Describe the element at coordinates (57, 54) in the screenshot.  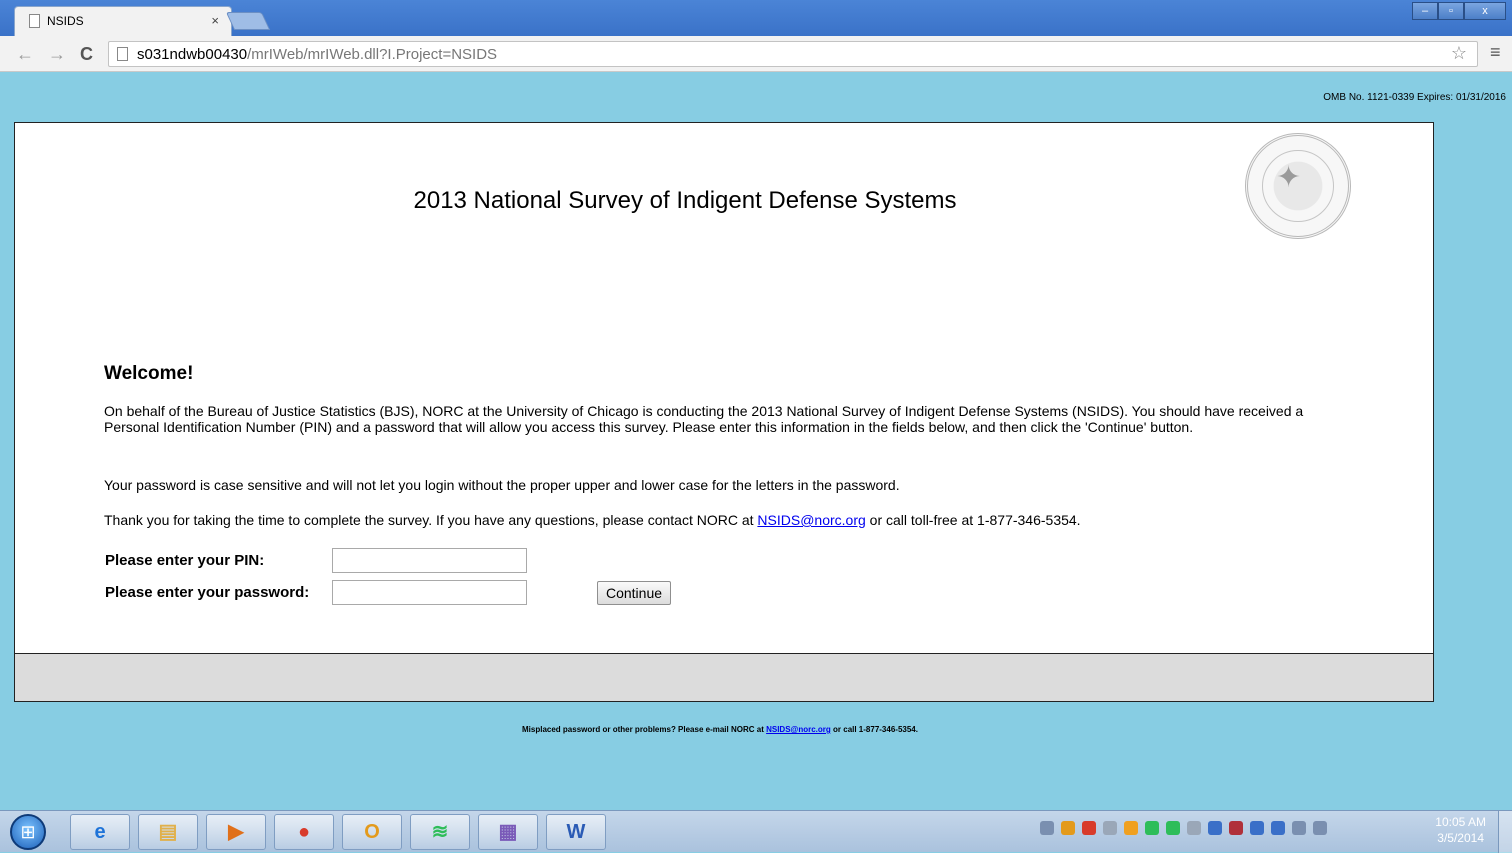
I see `forward-arrow-icon: →` at that location.